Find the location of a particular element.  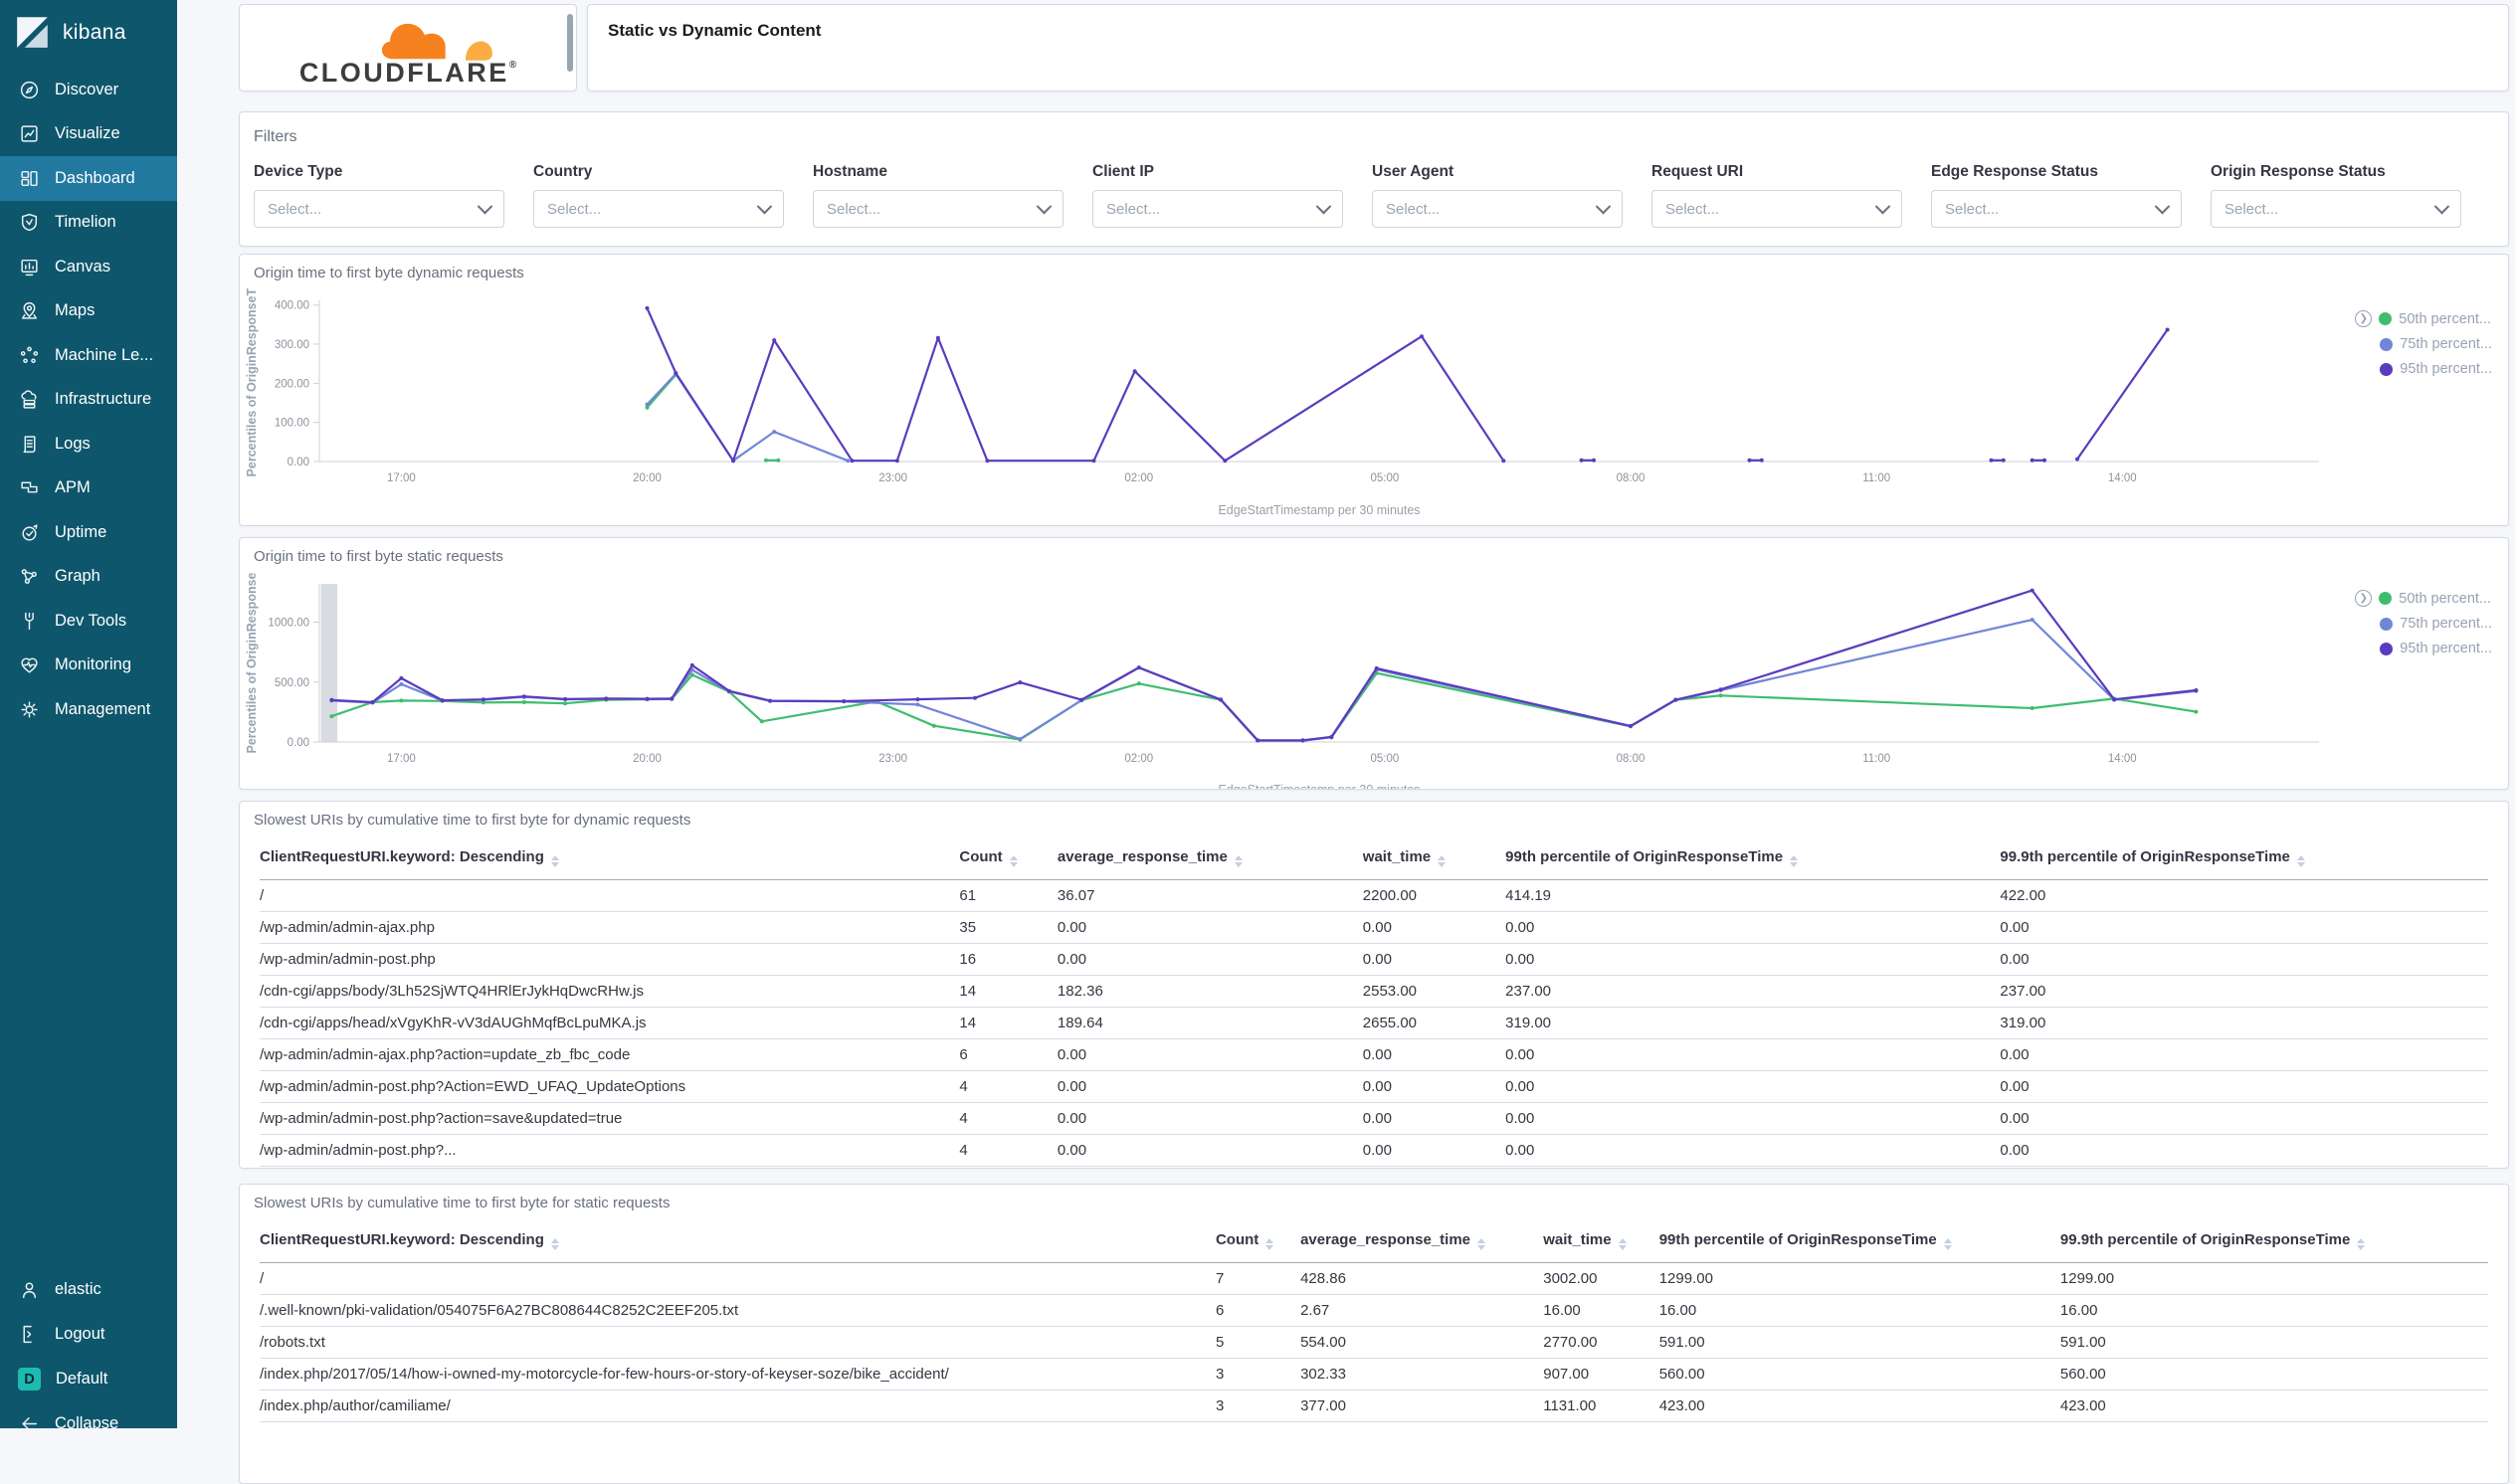

sidebar-item-uptime: Uptime is located at coordinates (88, 532).